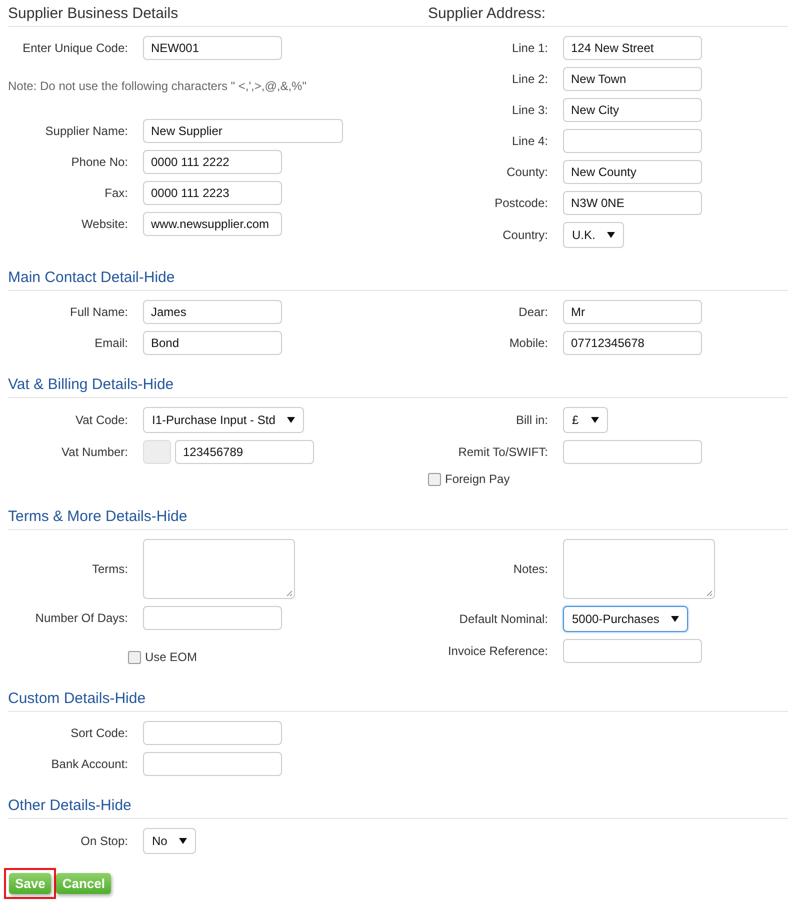 Image resolution: width=788 pixels, height=900 pixels. I want to click on input-field: Bond, so click(212, 343).